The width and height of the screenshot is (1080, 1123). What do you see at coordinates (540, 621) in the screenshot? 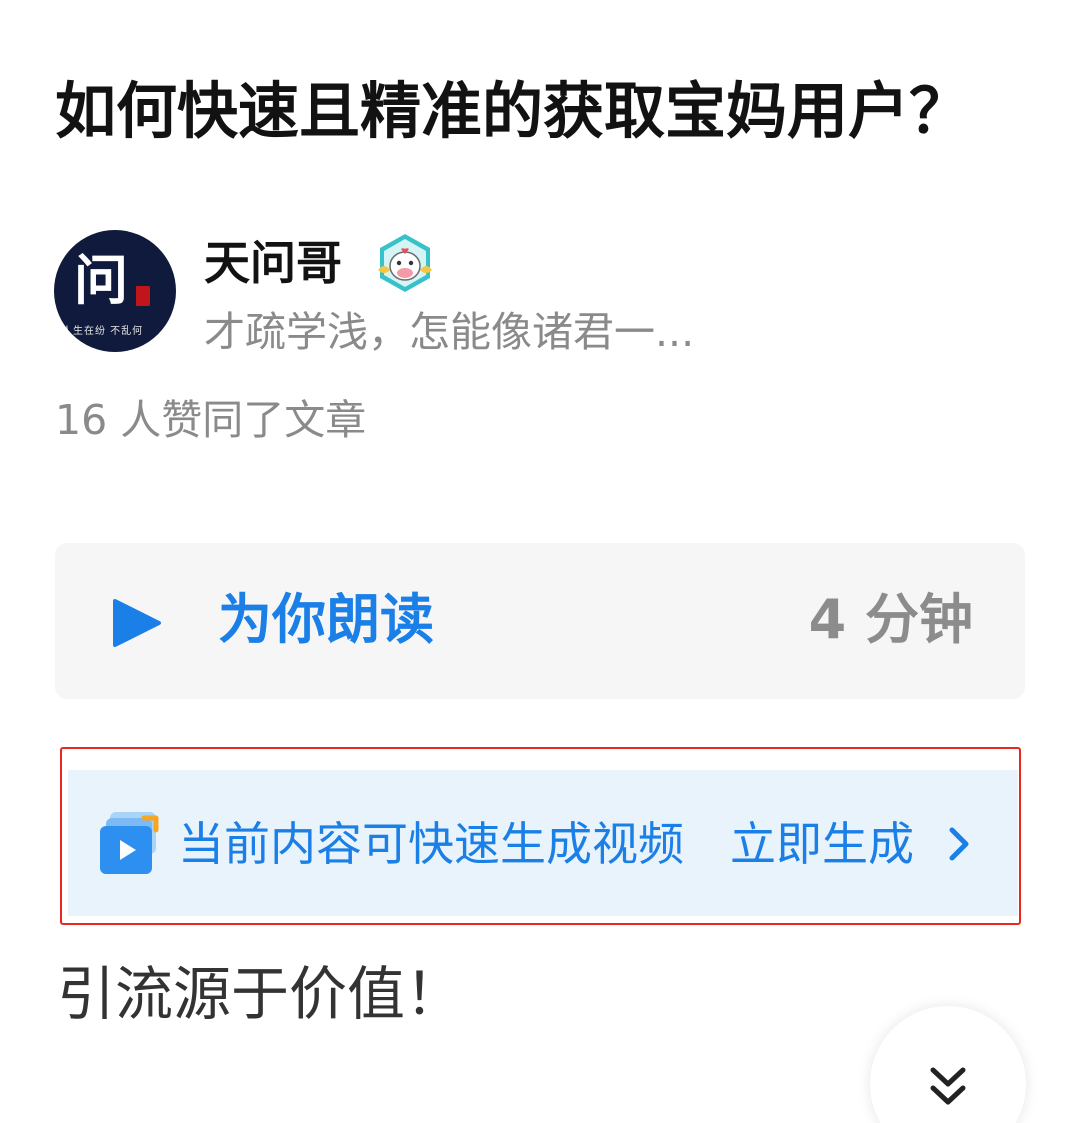
I see `read-aloud-card: 为你朗读 4 分钟` at bounding box center [540, 621].